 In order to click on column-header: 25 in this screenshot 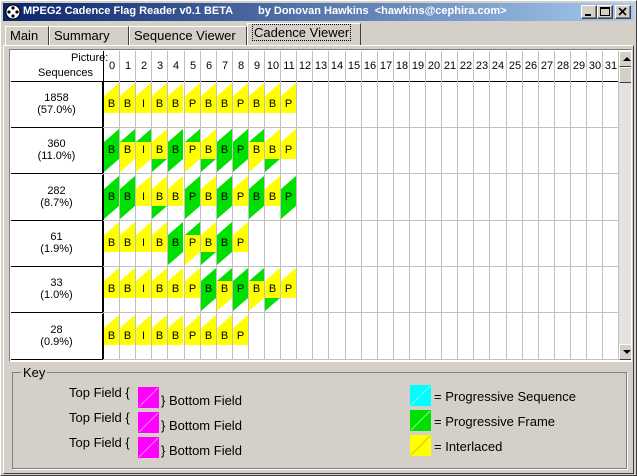, I will do `click(515, 66)`.